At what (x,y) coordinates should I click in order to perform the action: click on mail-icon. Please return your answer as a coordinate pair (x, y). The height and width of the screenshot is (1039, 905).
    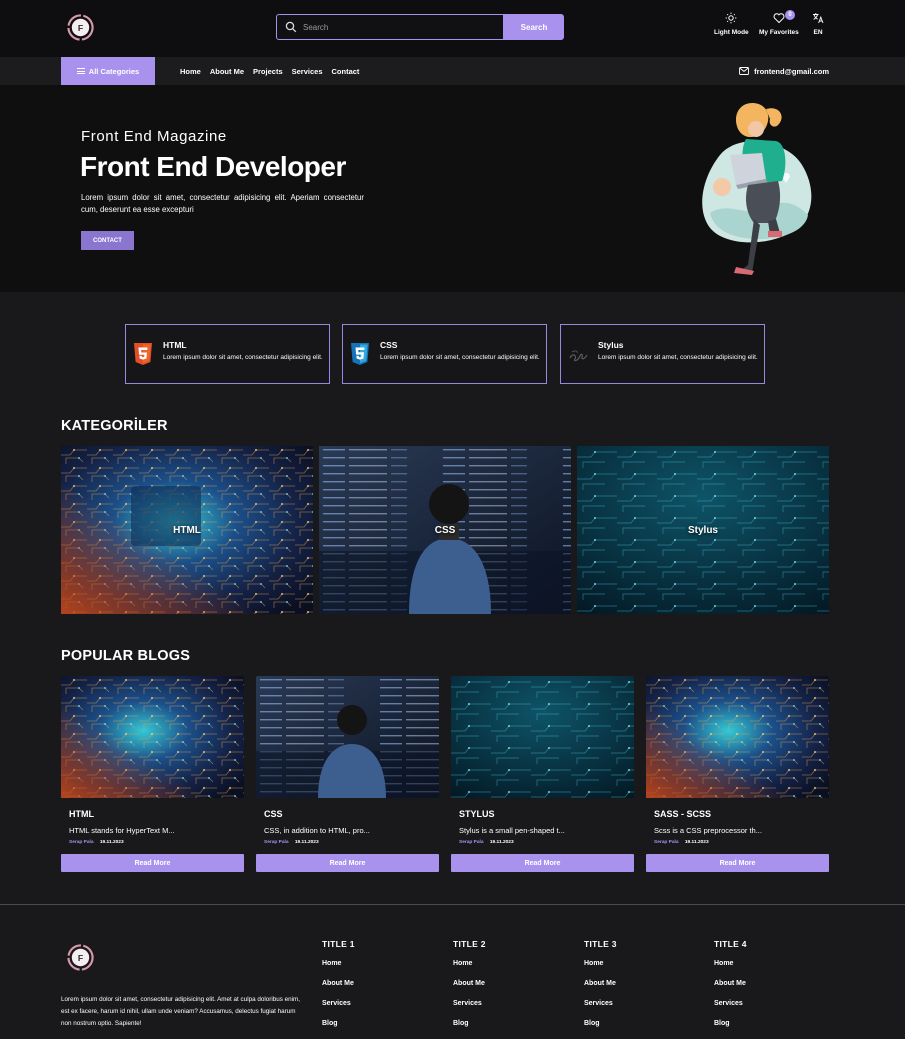
    Looking at the image, I should click on (744, 71).